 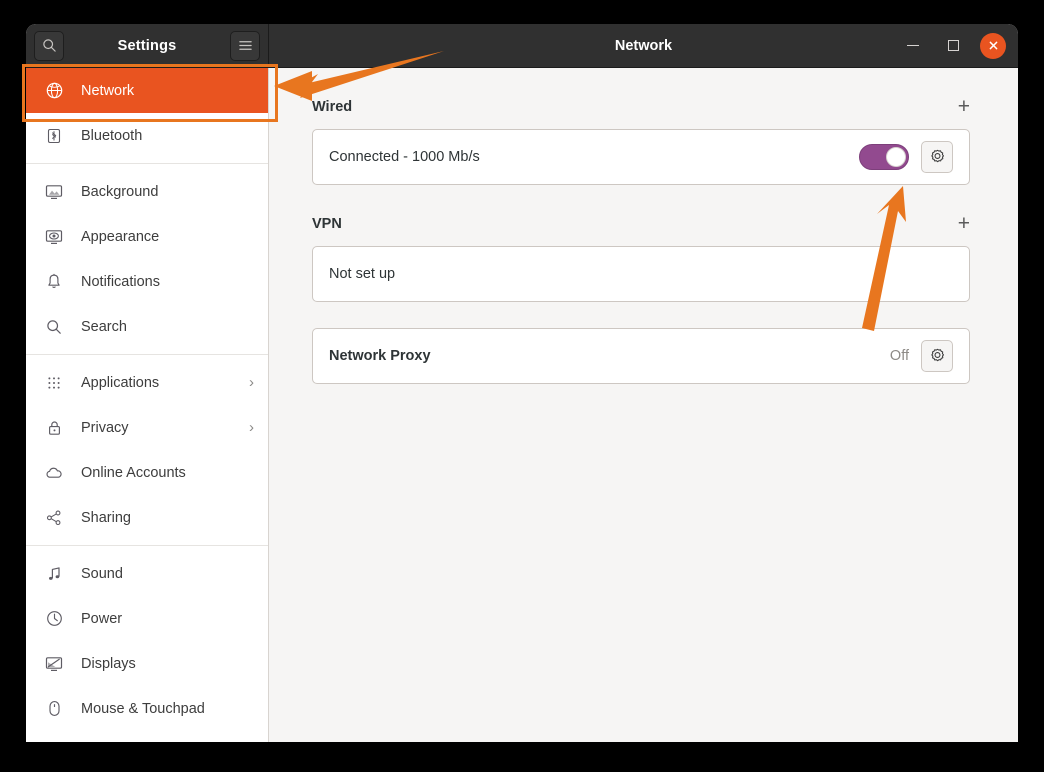 I want to click on sidebar-item-search: Search, so click(x=147, y=326).